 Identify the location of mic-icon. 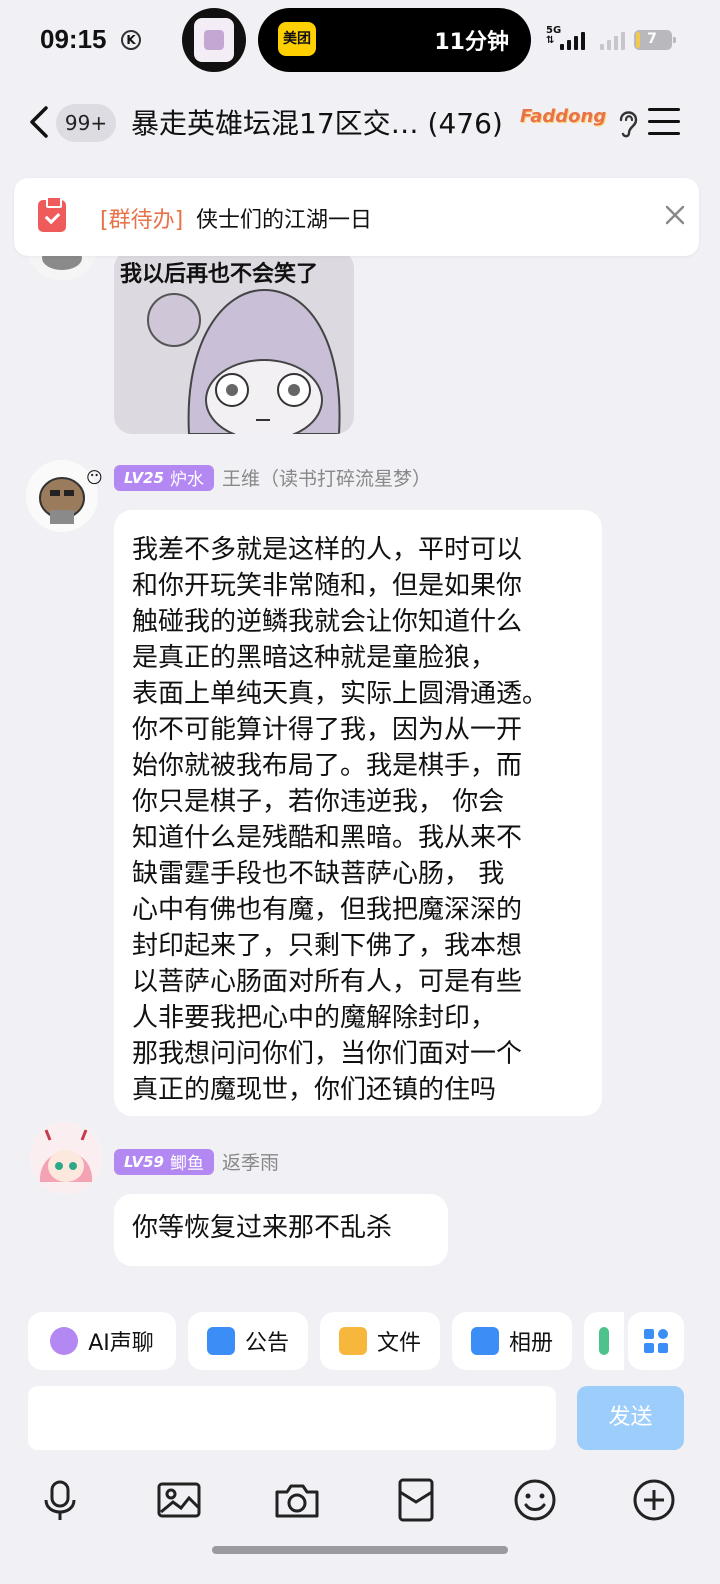
(60, 1500).